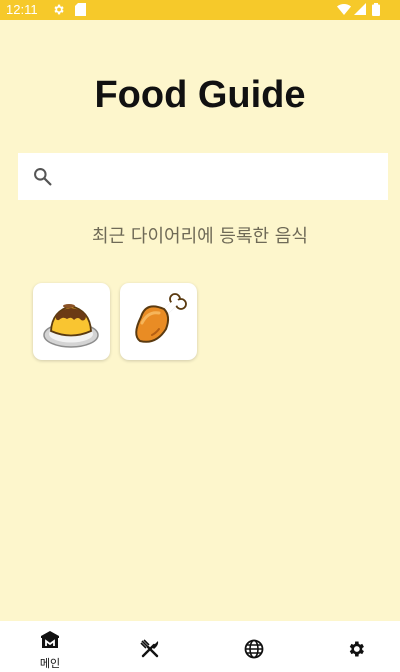 This screenshot has width=400, height=672. Describe the element at coordinates (344, 10) in the screenshot. I see `wifi-icon` at that location.